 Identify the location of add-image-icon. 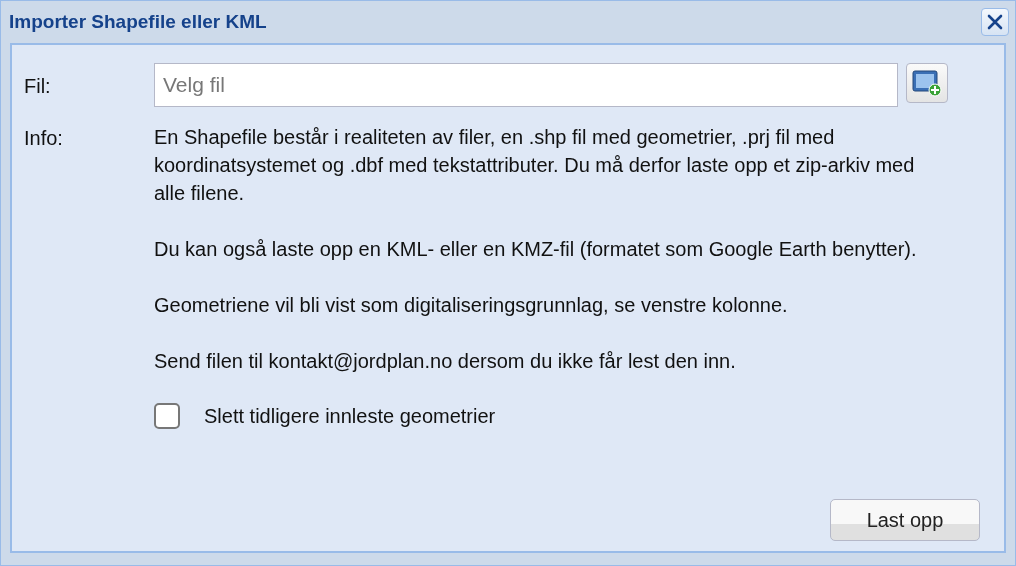
(927, 83).